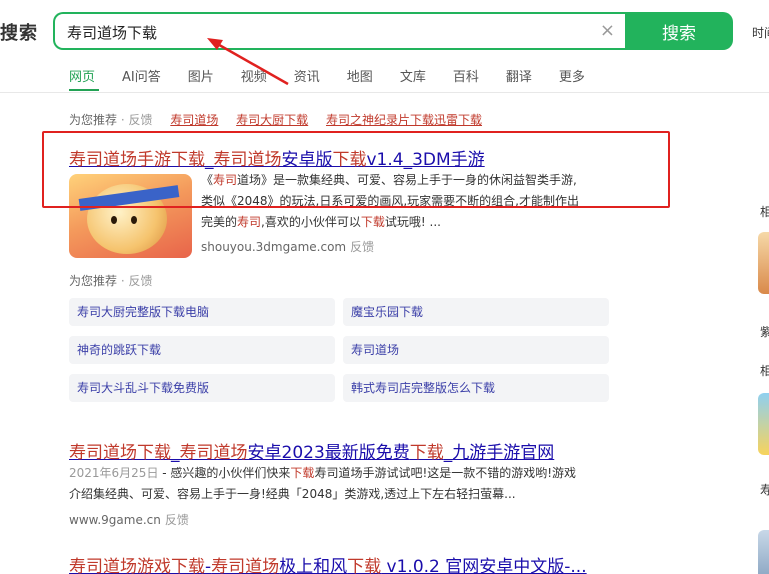 The height and width of the screenshot is (574, 769). I want to click on search-button: 搜索, so click(679, 31).